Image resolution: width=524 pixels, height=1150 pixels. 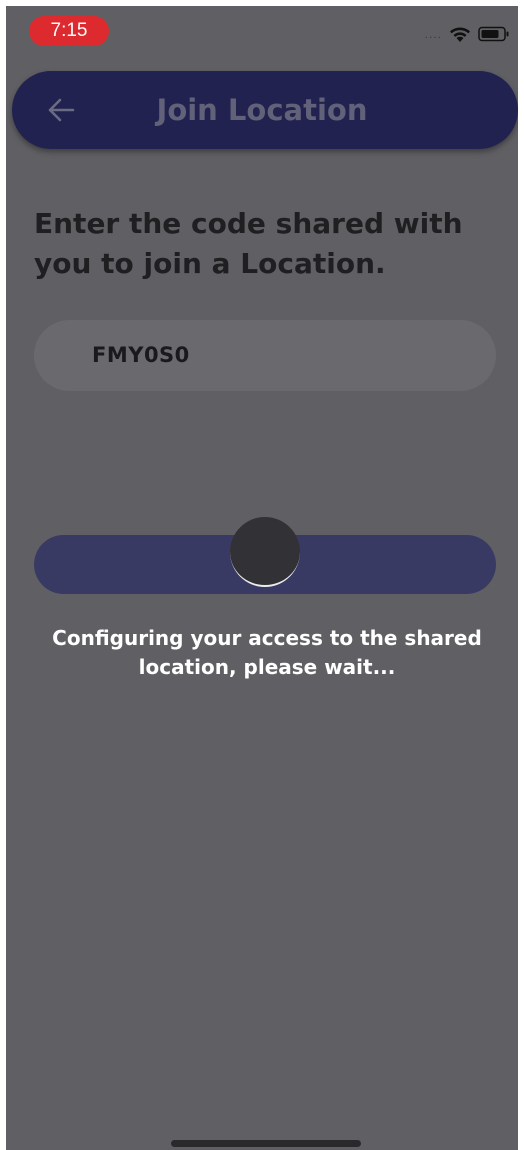 What do you see at coordinates (266, 1143) in the screenshot?
I see `home-indicator` at bounding box center [266, 1143].